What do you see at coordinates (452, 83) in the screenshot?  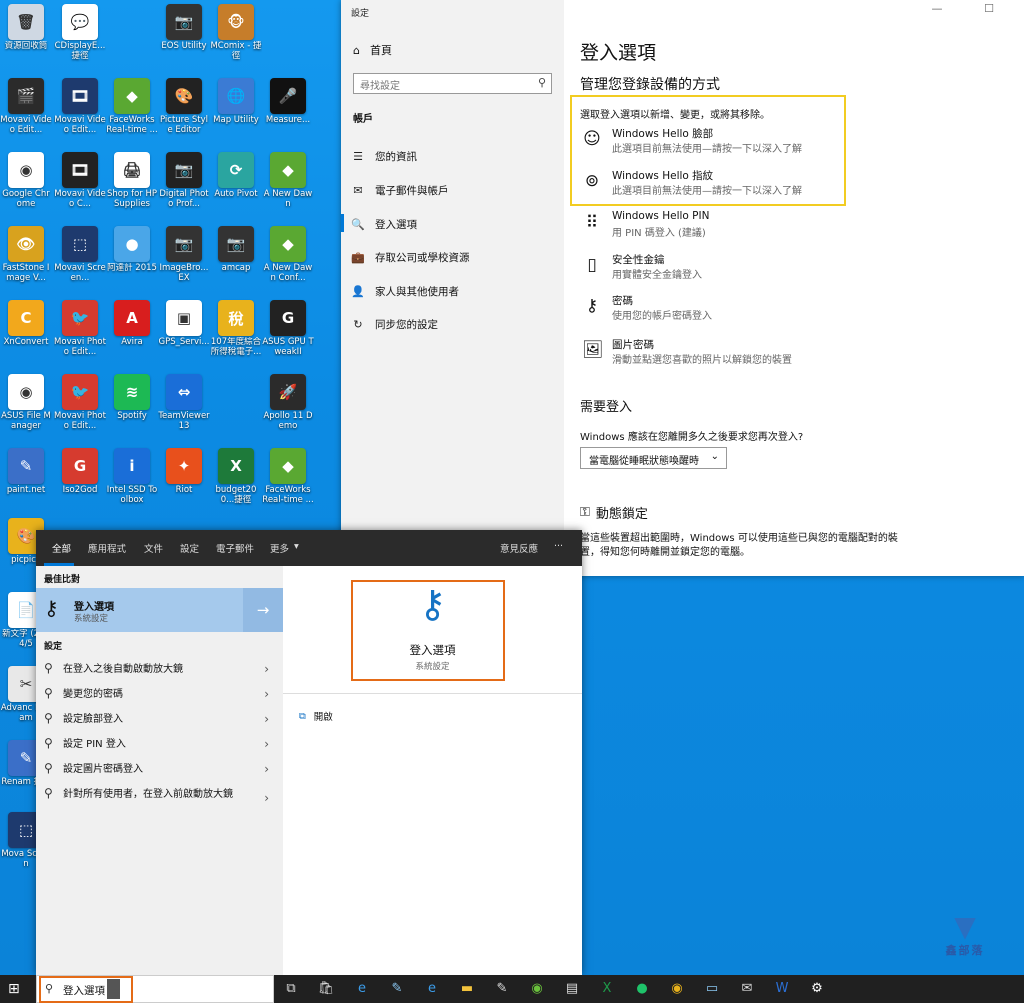 I see `settings-search-input: 尋找設定 ⚲` at bounding box center [452, 83].